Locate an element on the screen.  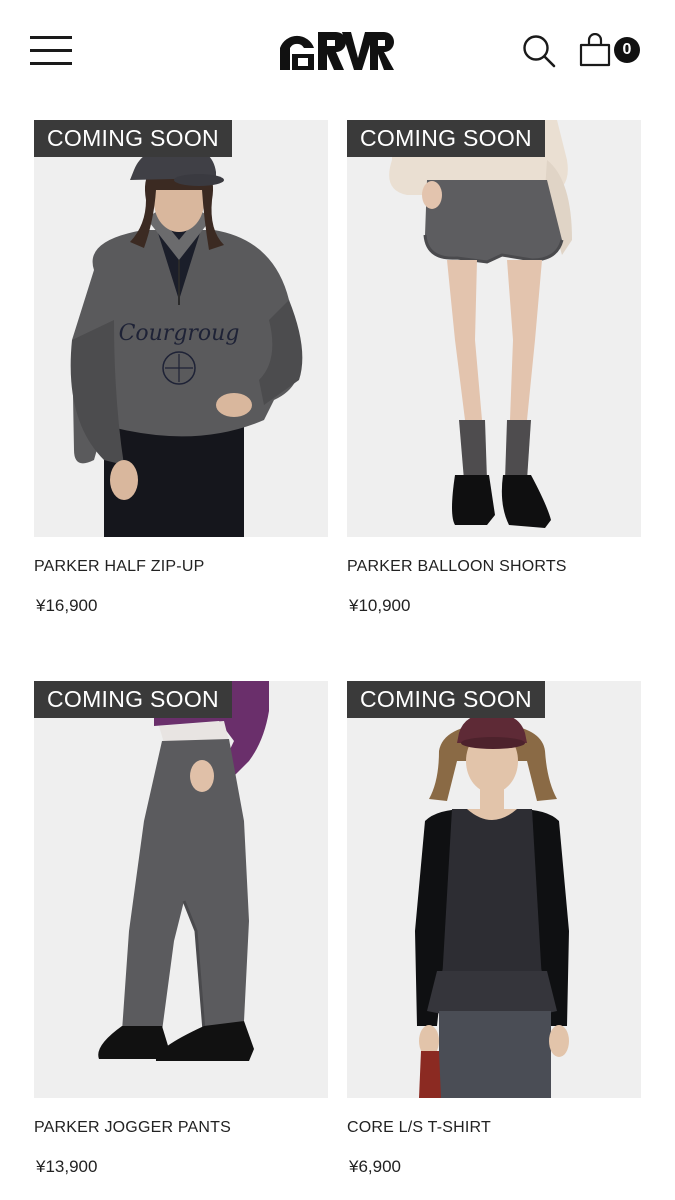
product-name: PARKER JOGGER PANTS is located at coordinates (132, 1128).